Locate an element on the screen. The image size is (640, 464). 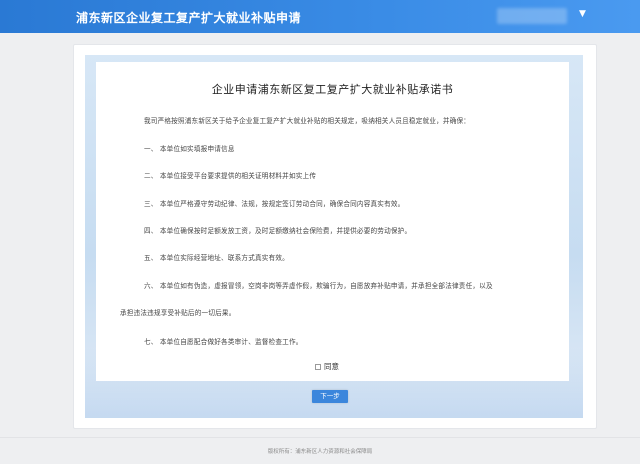
caret-down-icon: ▼ is located at coordinates (582, 14).